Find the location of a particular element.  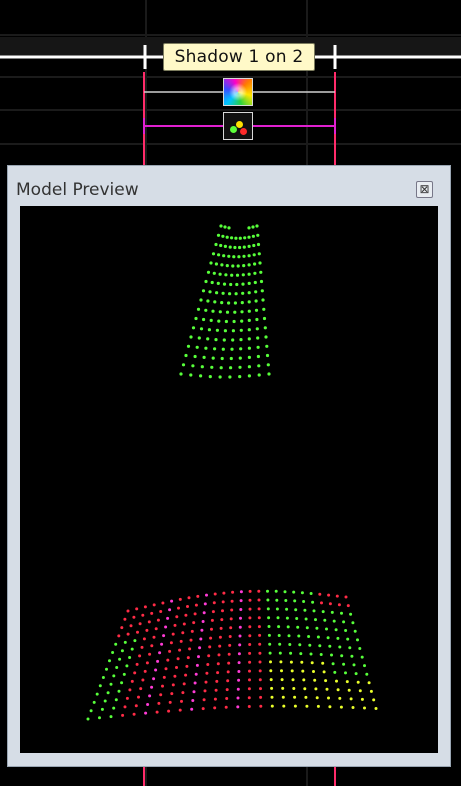

colored-dots-effect-icon is located at coordinates (238, 126).